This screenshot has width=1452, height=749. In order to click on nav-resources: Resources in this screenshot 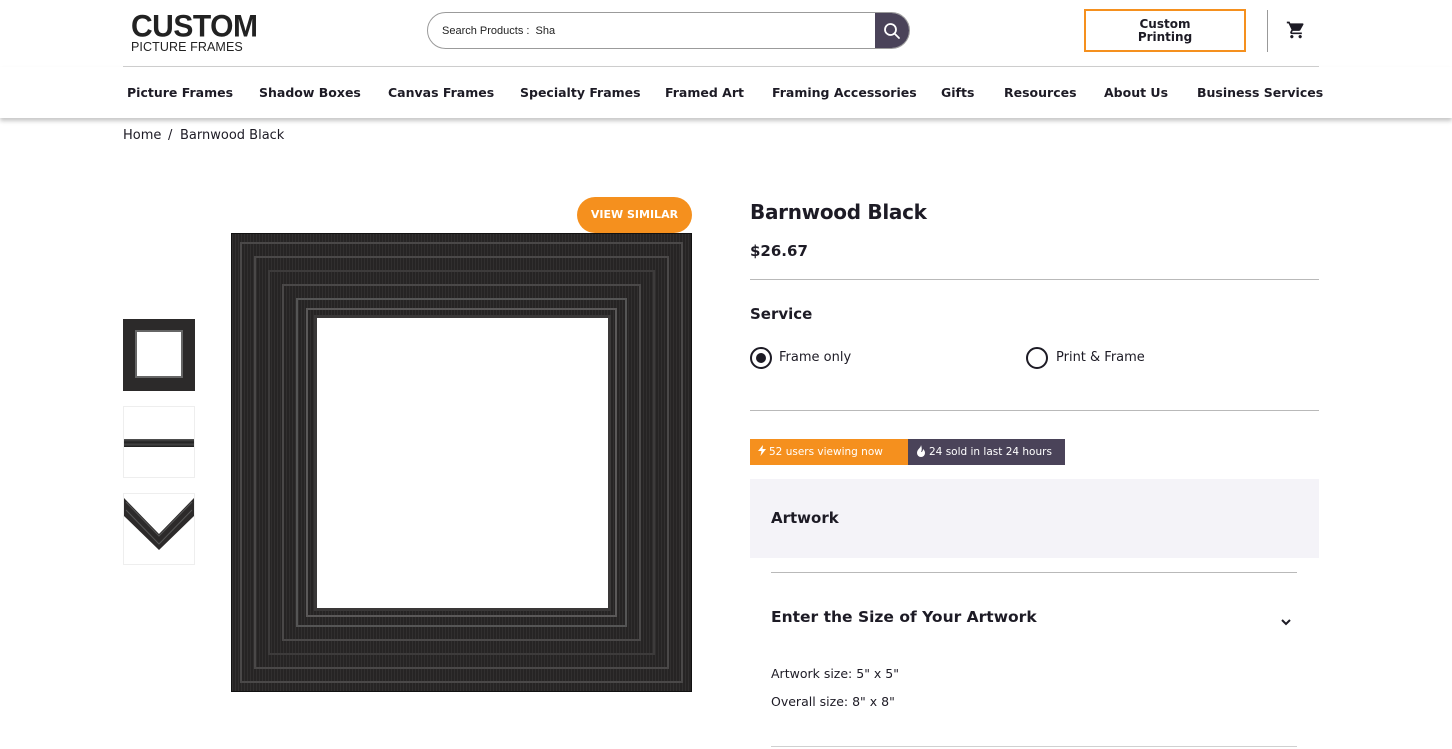, I will do `click(1040, 92)`.